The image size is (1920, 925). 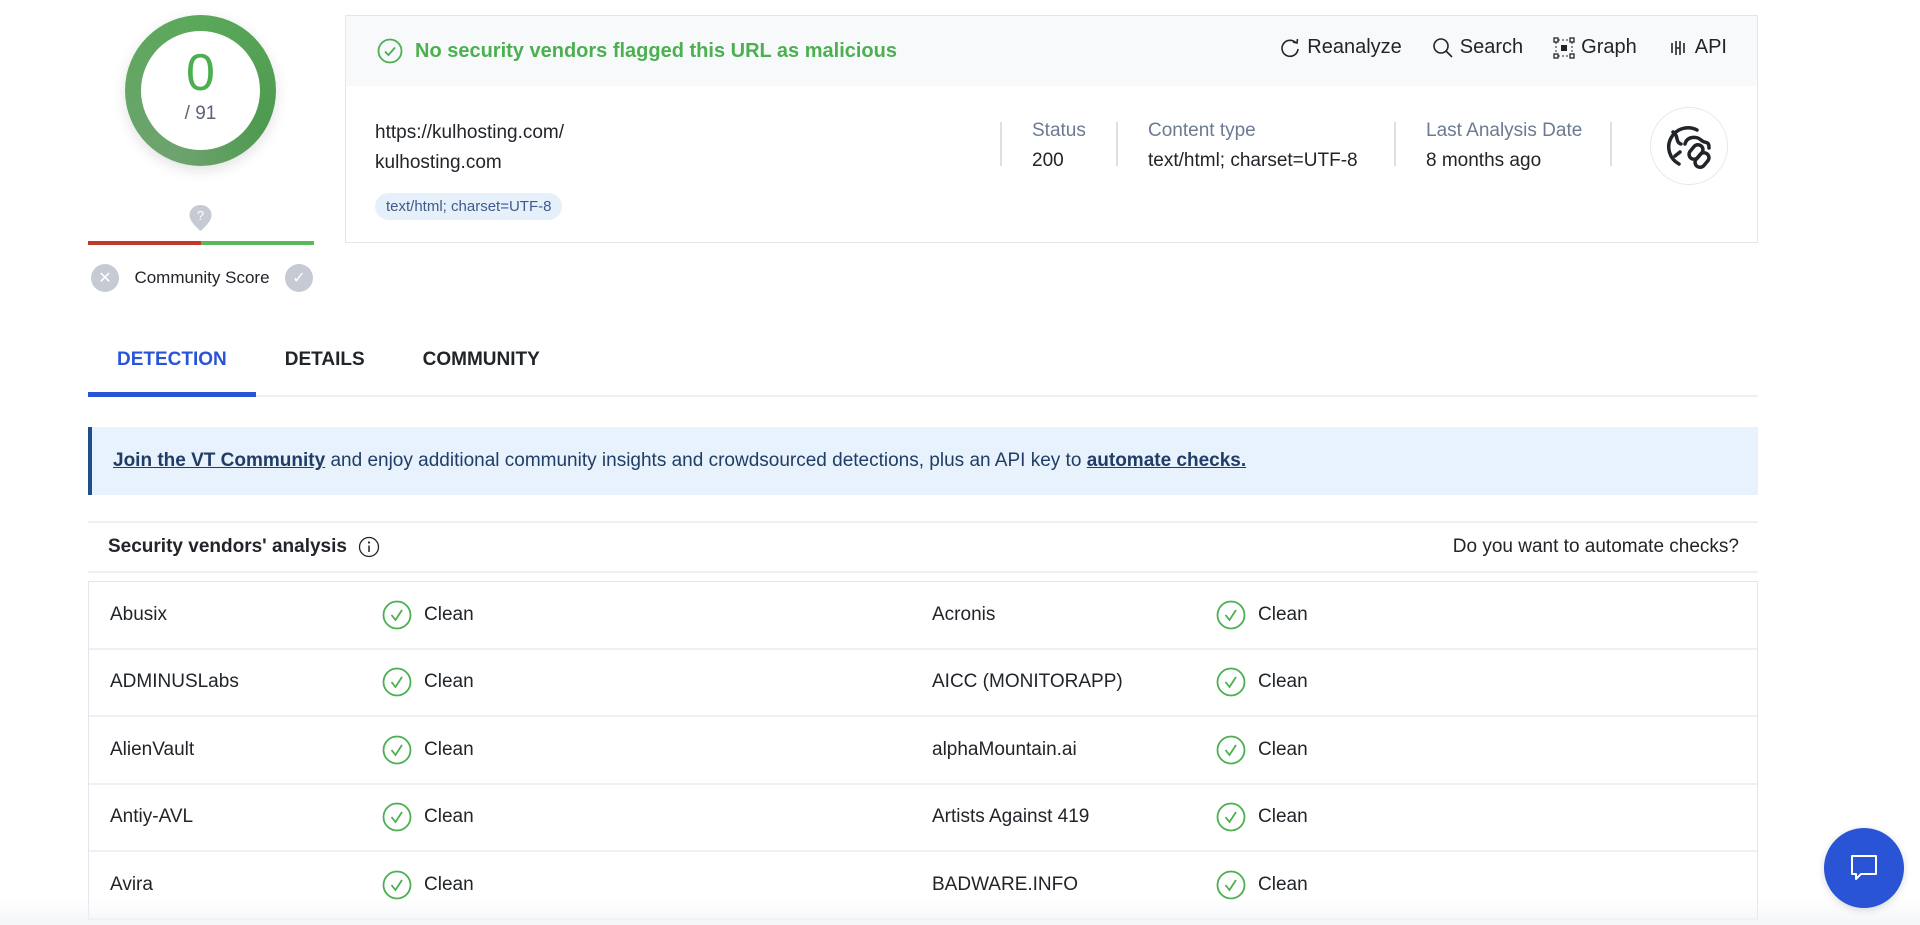 I want to click on meta-status: Status 200, so click(x=1058, y=143).